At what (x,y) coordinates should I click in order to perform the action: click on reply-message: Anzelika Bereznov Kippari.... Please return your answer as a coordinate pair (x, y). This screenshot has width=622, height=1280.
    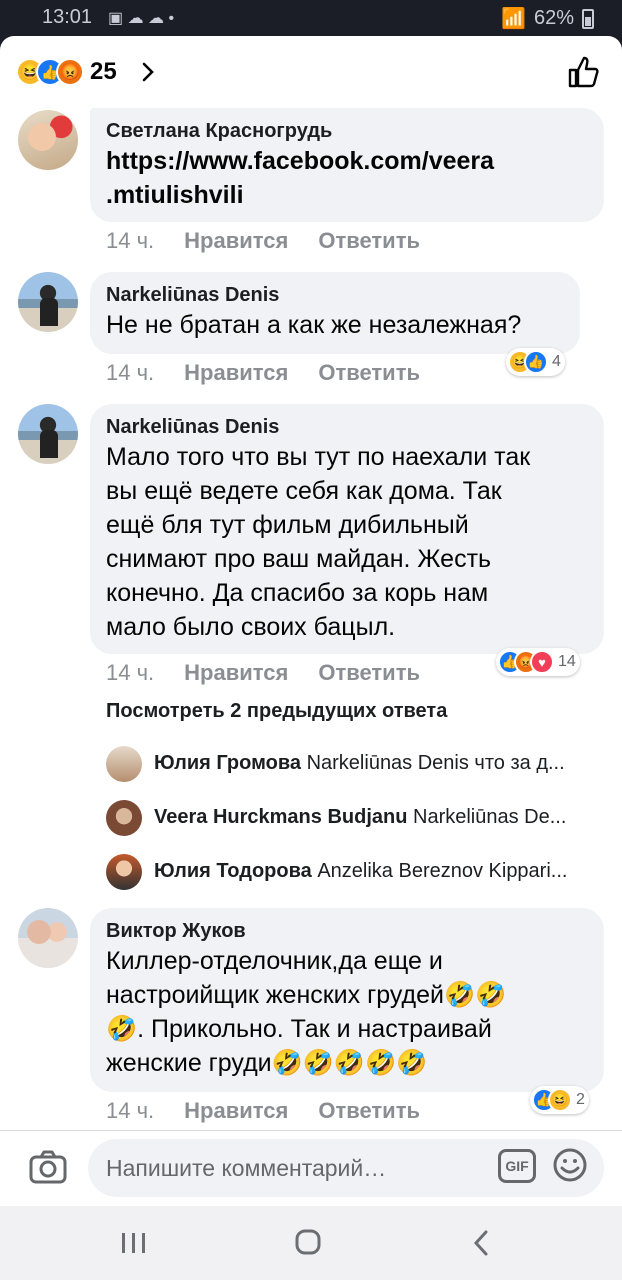
    Looking at the image, I should click on (442, 871).